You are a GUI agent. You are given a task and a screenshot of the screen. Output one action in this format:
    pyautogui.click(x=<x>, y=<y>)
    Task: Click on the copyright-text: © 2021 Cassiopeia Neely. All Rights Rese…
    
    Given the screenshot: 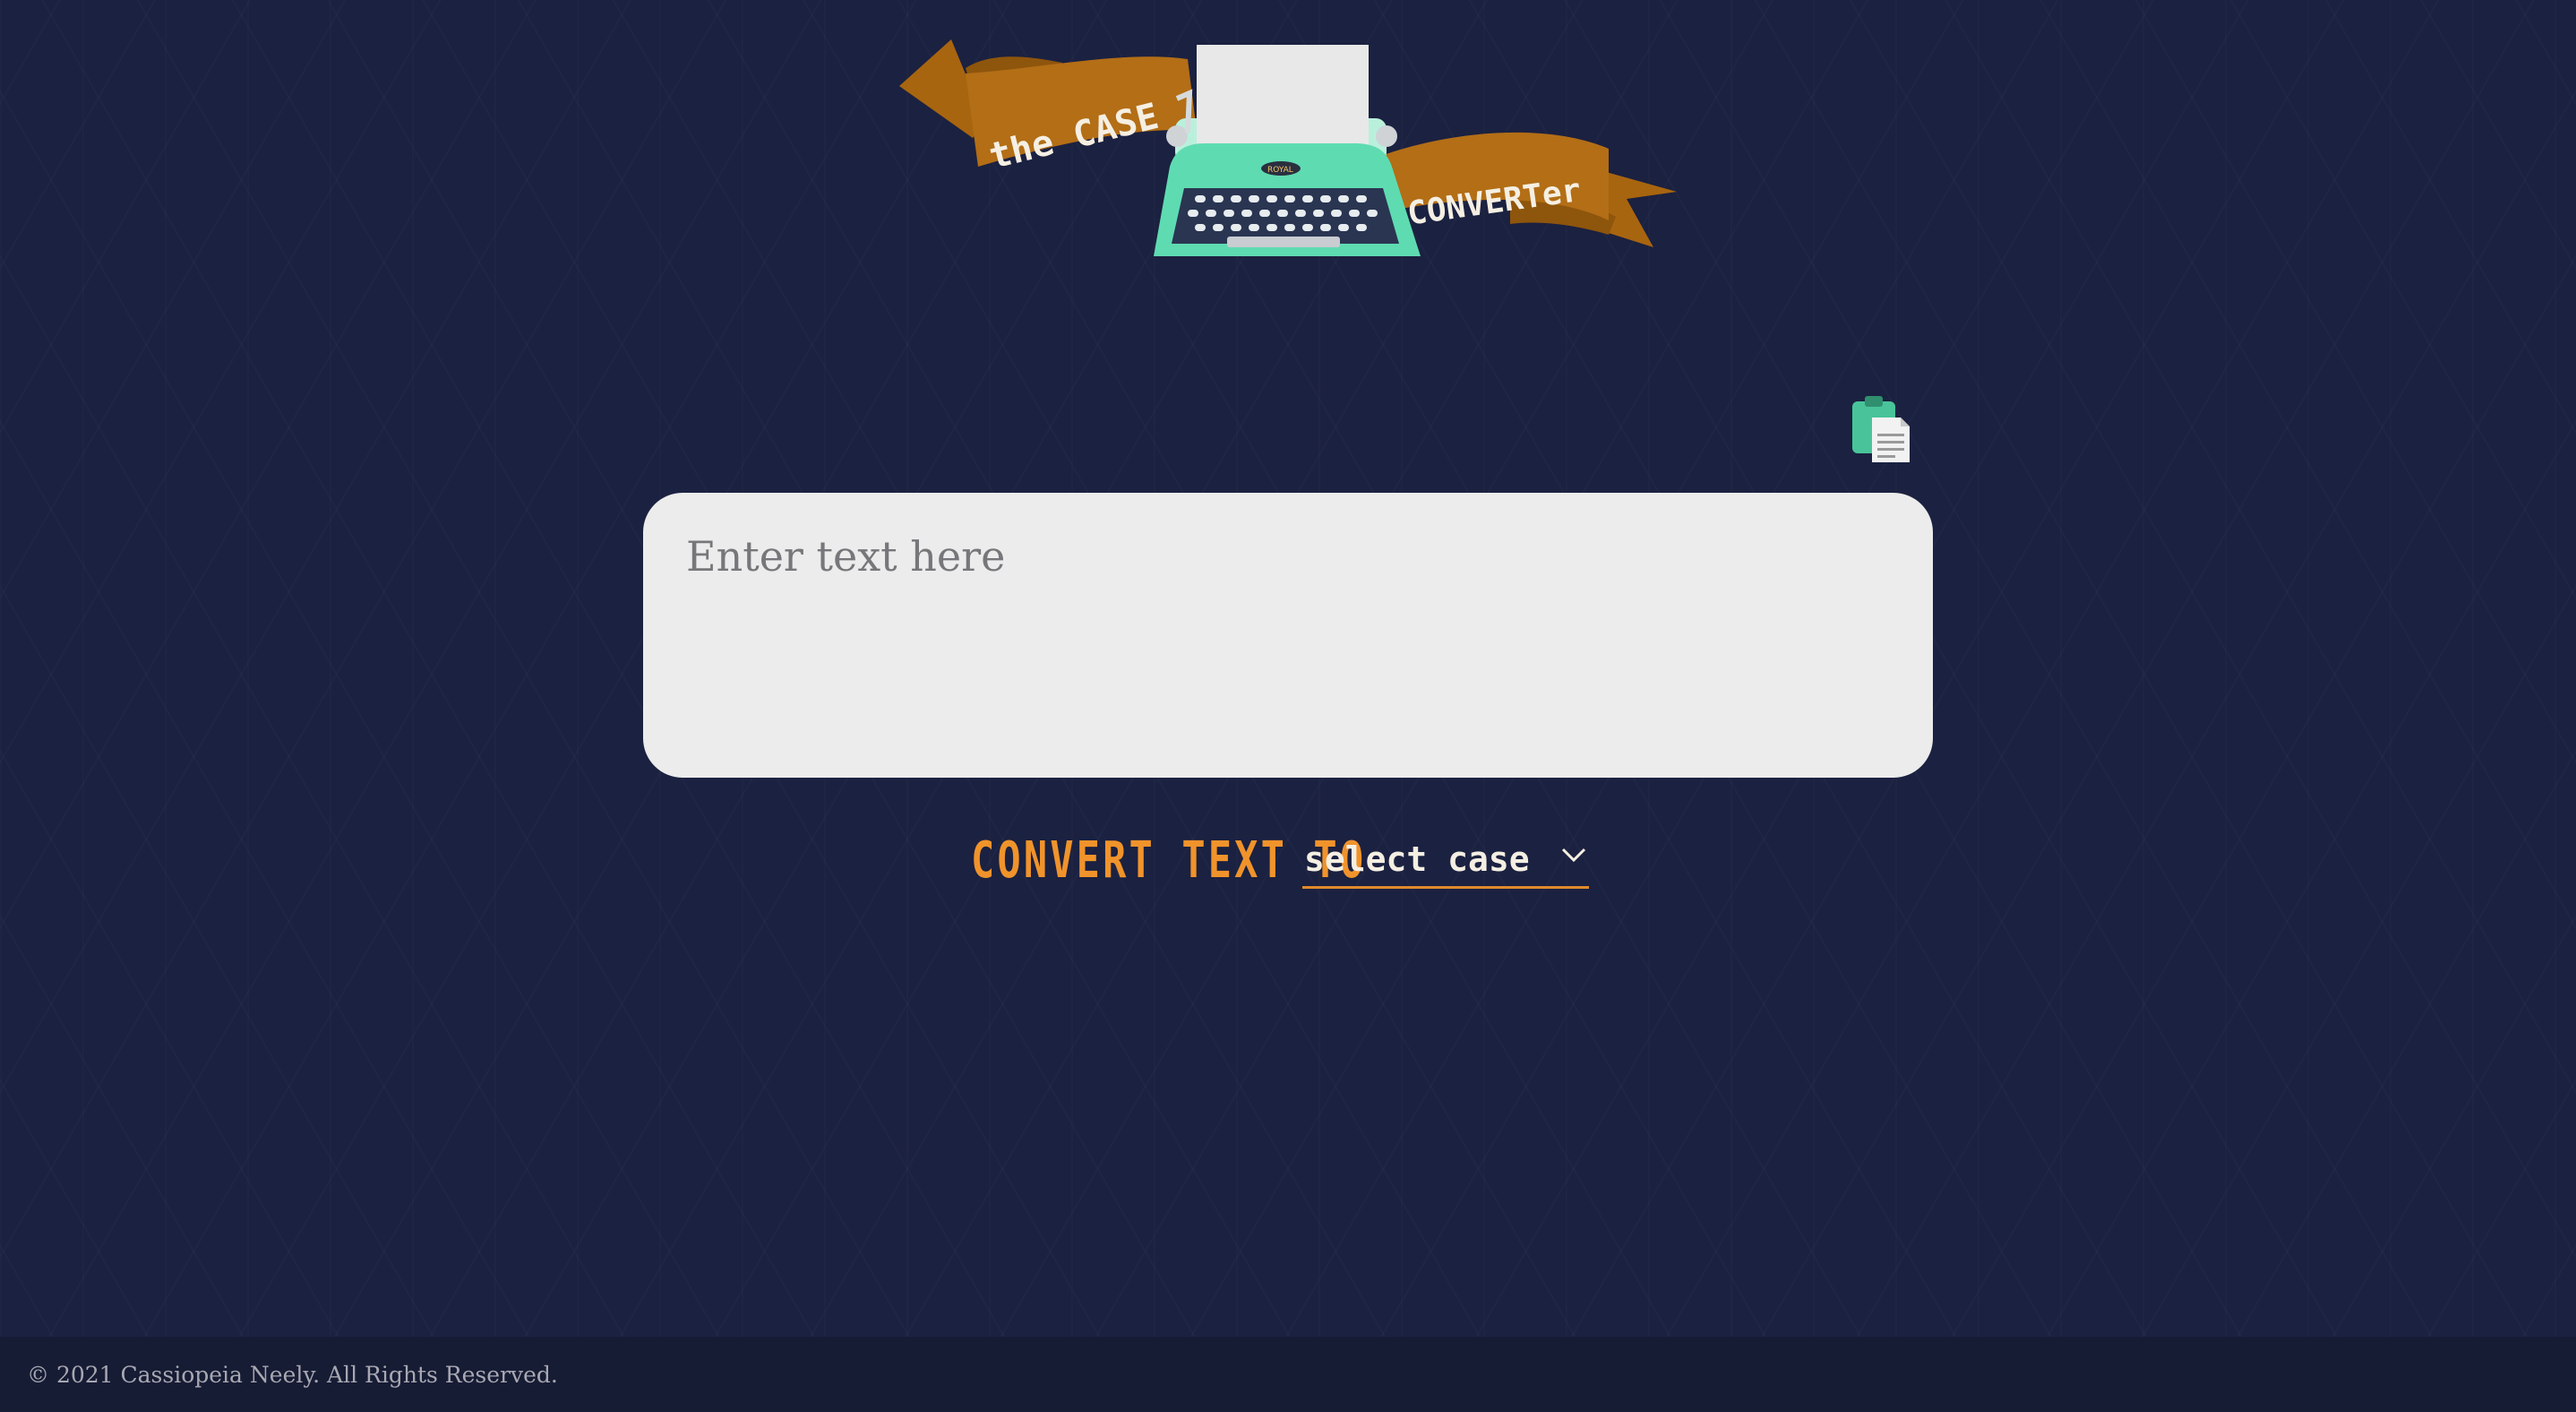 What is the action you would take?
    pyautogui.click(x=292, y=1374)
    